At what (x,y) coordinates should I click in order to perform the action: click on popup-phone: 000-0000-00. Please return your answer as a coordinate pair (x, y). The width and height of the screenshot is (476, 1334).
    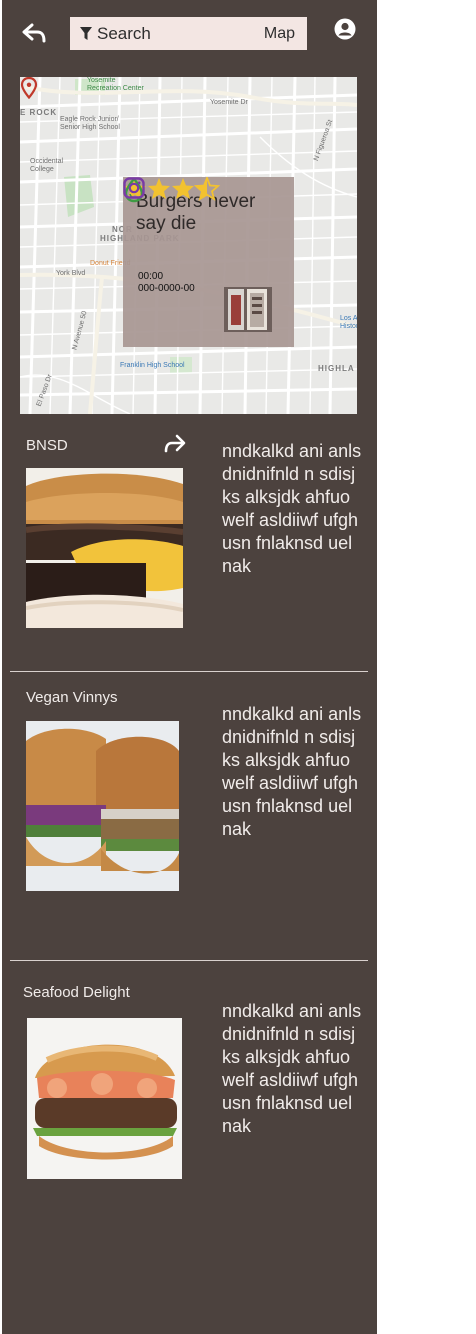
    Looking at the image, I should click on (166, 288).